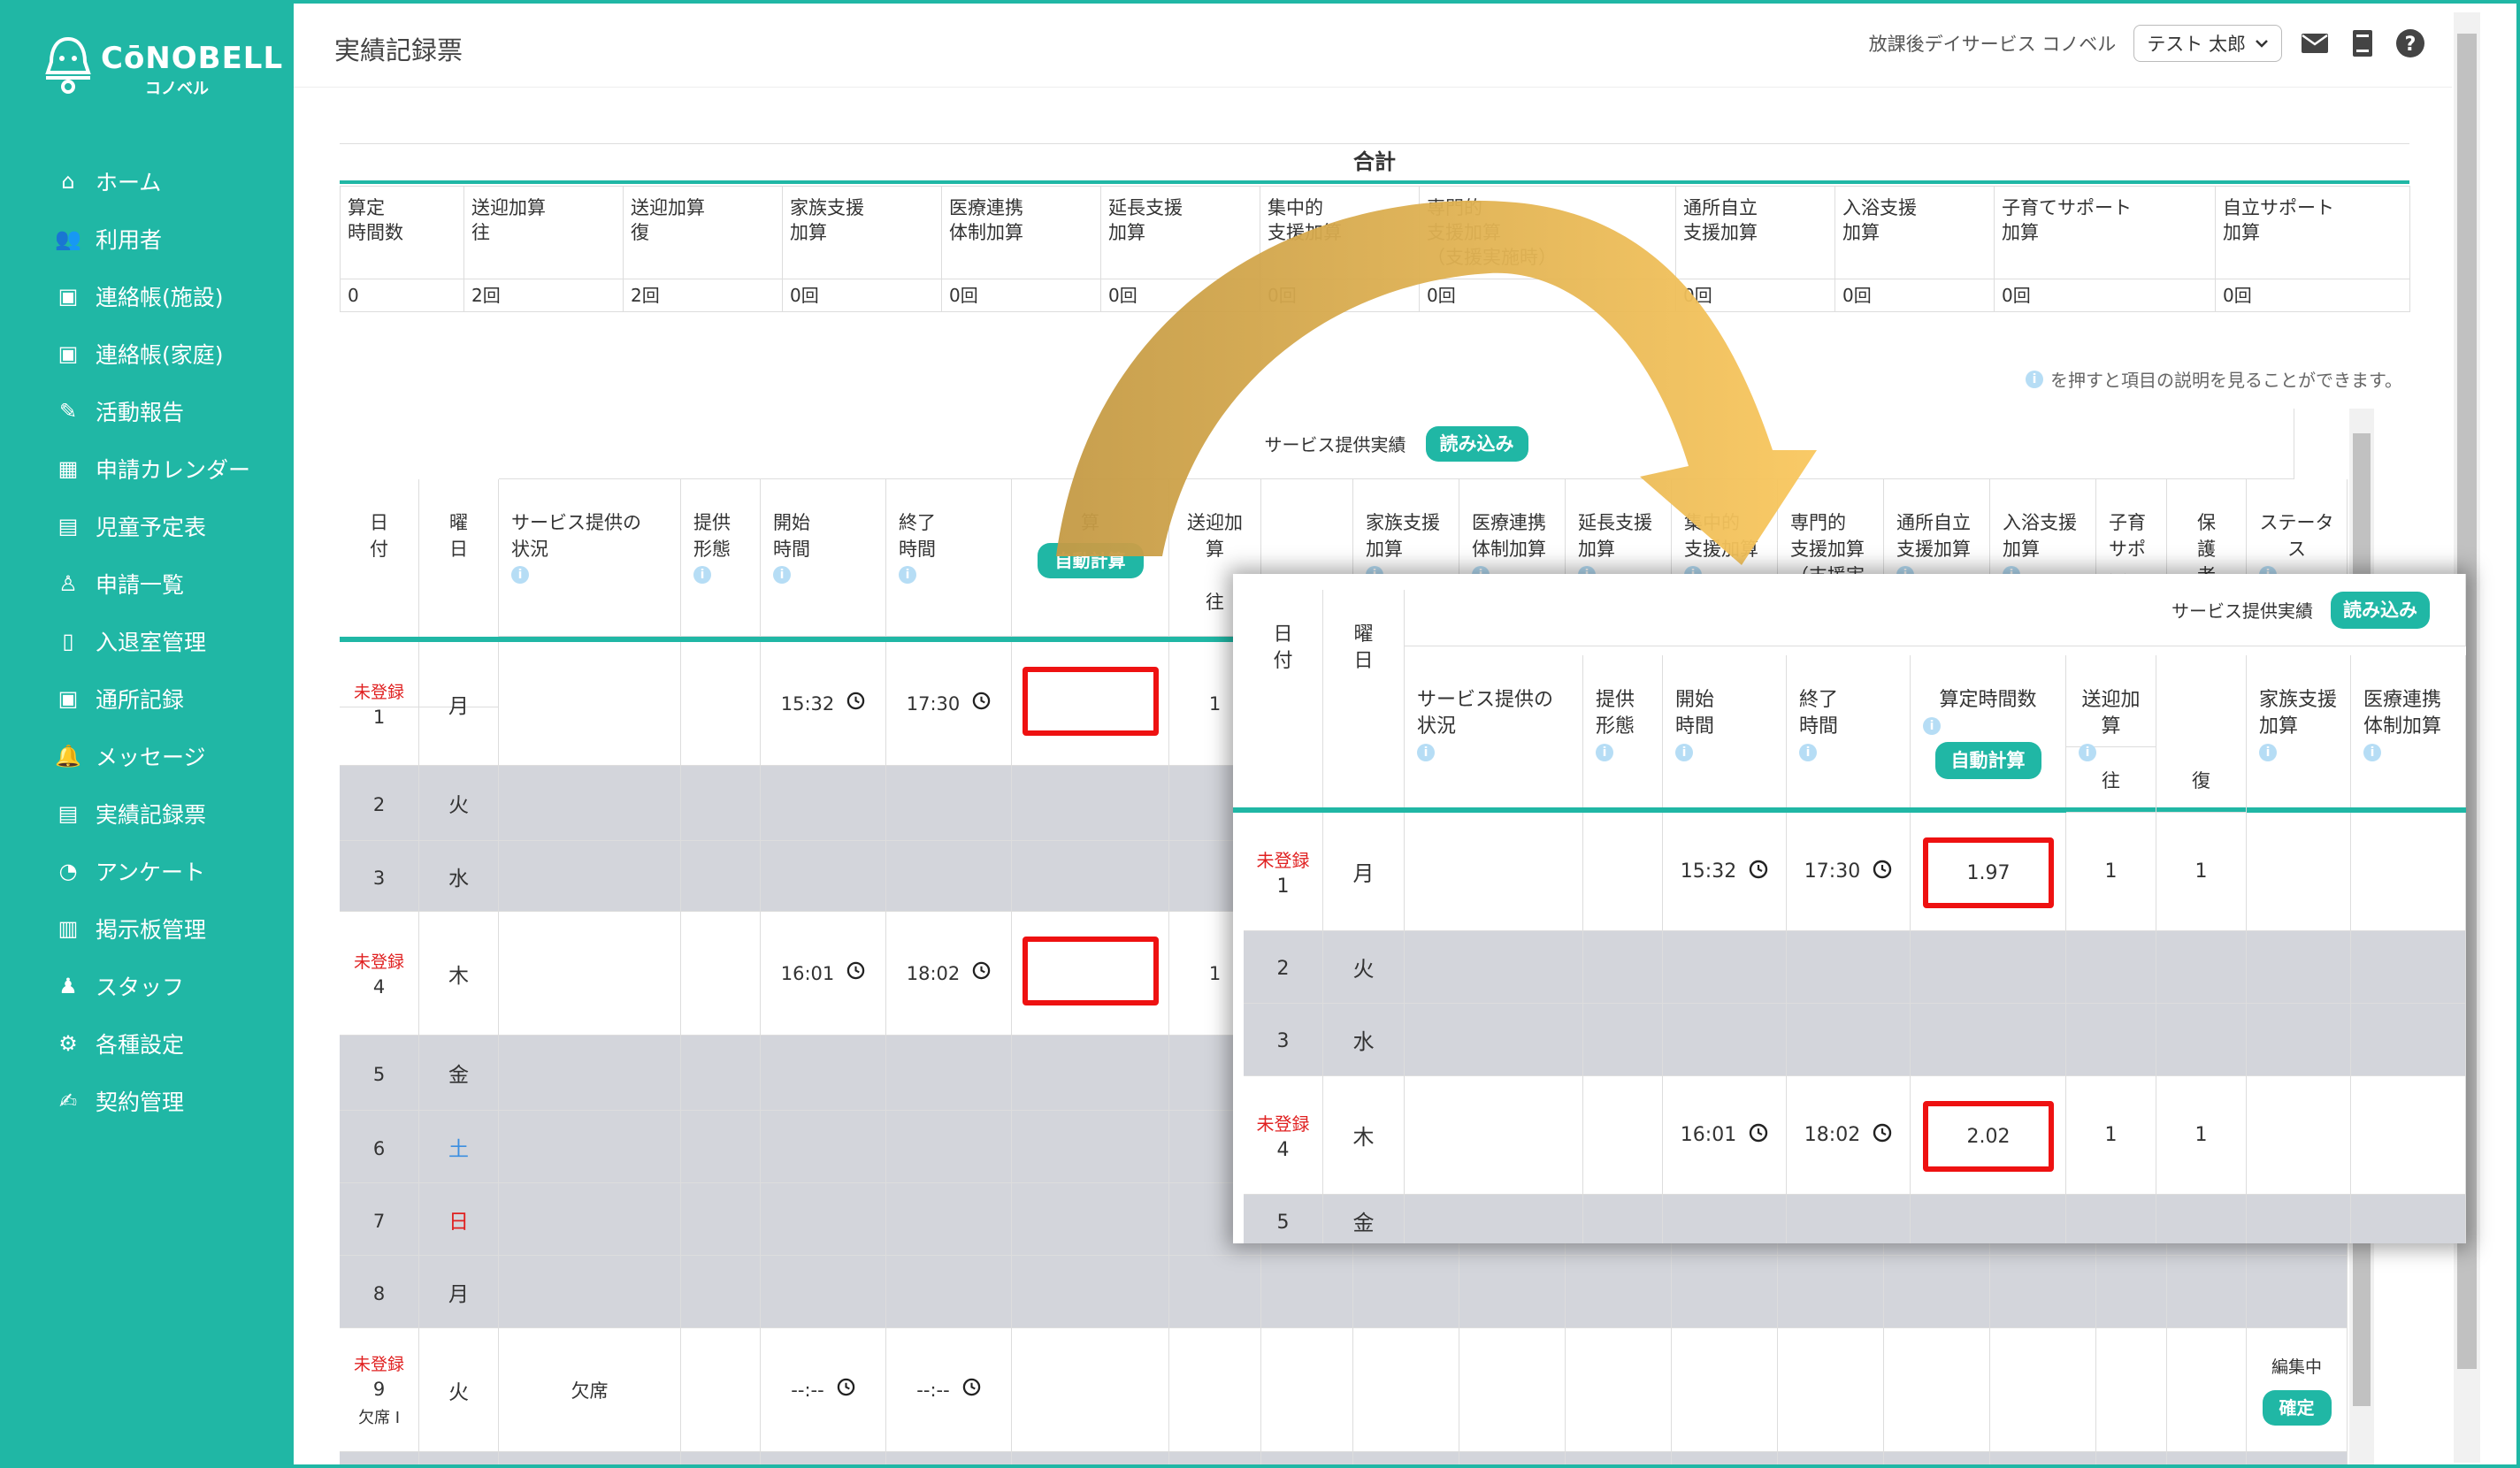  Describe the element at coordinates (152, 1043) in the screenshot. I see `sidebar-item: ⚙ 各種設定` at that location.